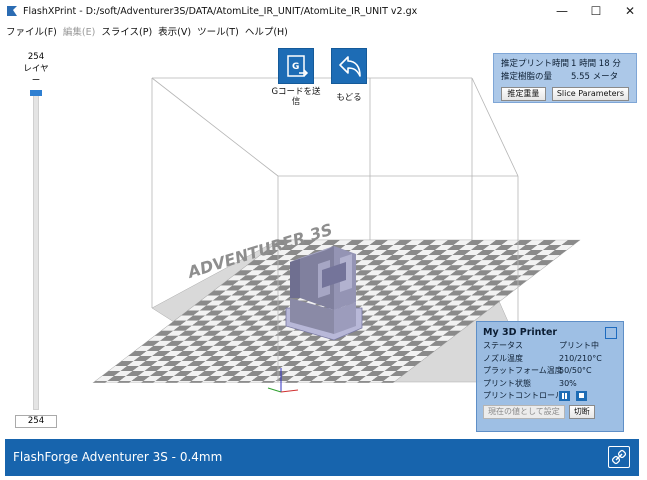 This screenshot has height=480, width=647. I want to click on back-button, so click(349, 66).